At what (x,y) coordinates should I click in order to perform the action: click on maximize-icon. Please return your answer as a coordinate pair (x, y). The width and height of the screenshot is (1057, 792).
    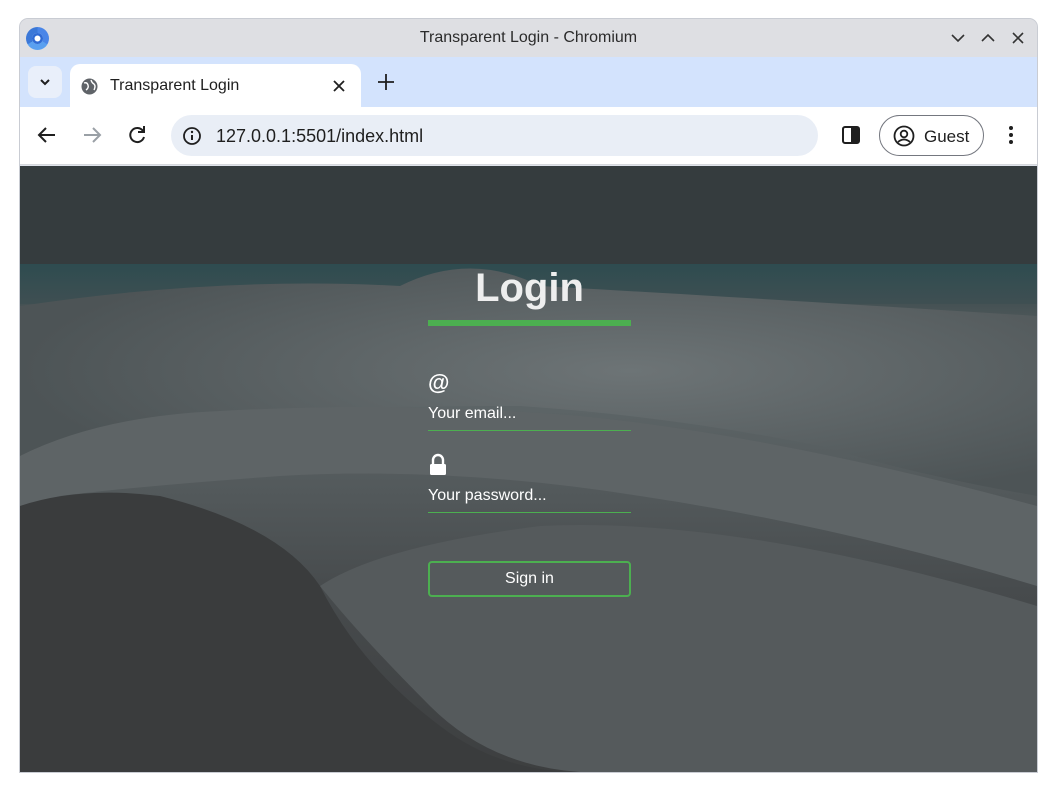
    Looking at the image, I should click on (988, 38).